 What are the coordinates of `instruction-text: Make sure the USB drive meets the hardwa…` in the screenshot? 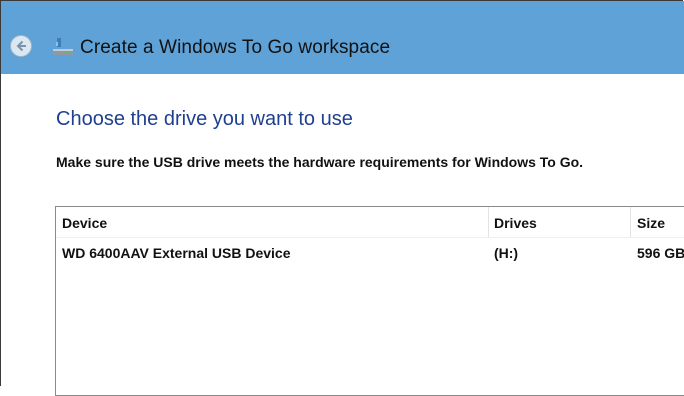 It's located at (320, 162).